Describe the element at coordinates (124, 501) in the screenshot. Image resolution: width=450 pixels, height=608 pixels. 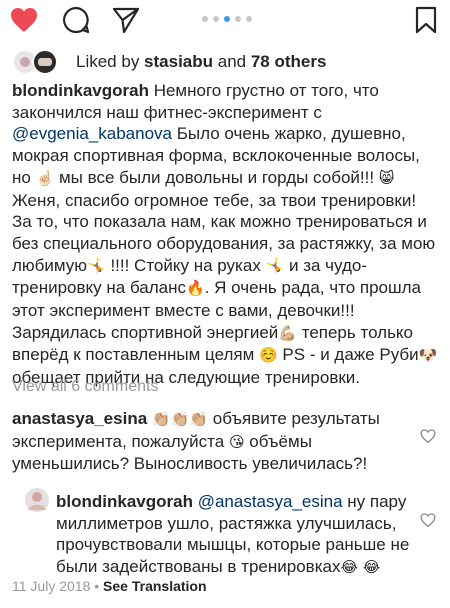
I see `reply-username-link: blondinkavgorah` at that location.